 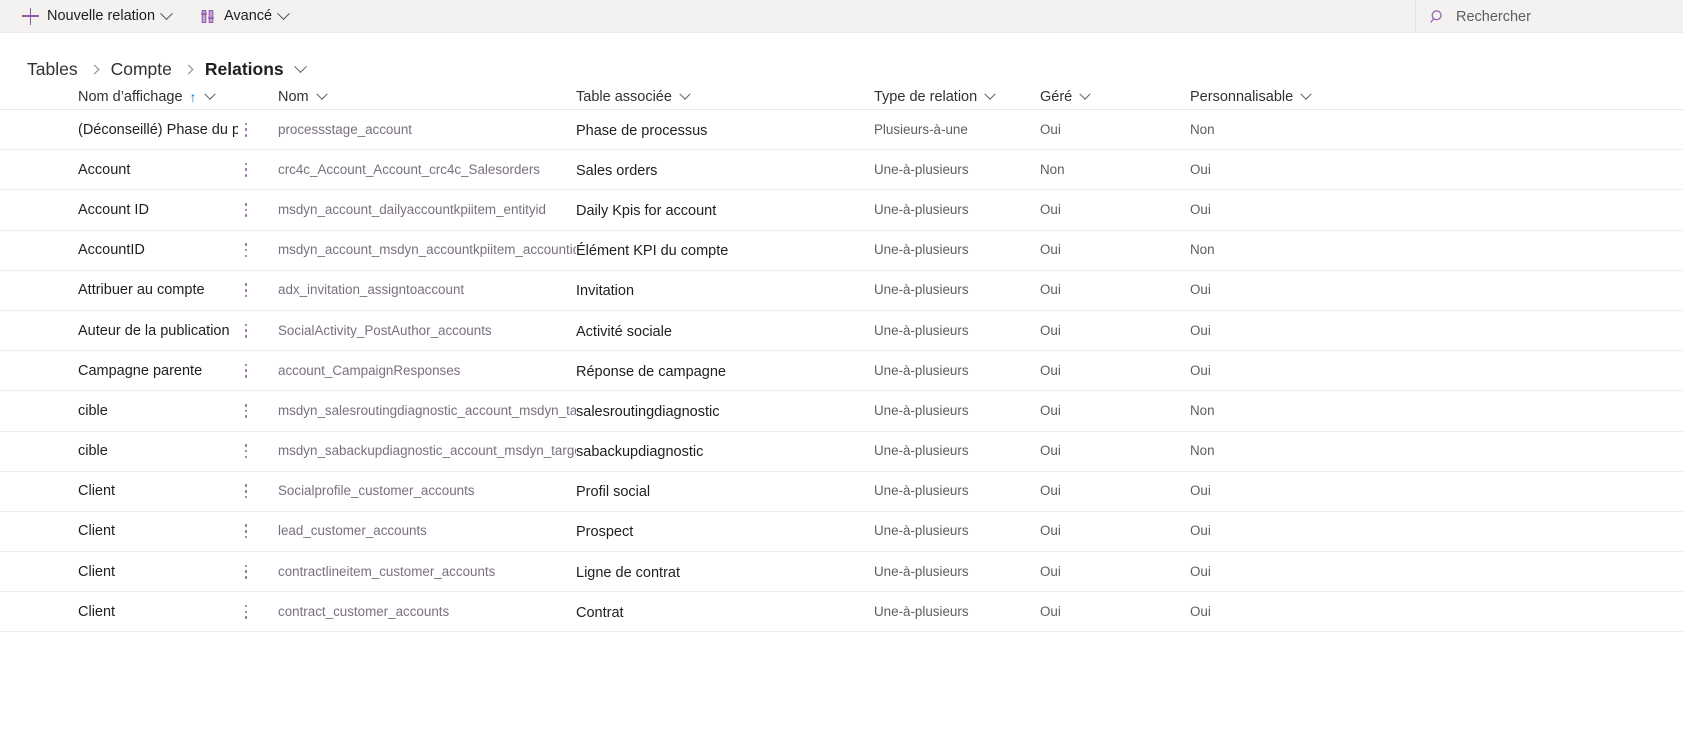 I want to click on column-header-related-table: Table associée, so click(x=725, y=97).